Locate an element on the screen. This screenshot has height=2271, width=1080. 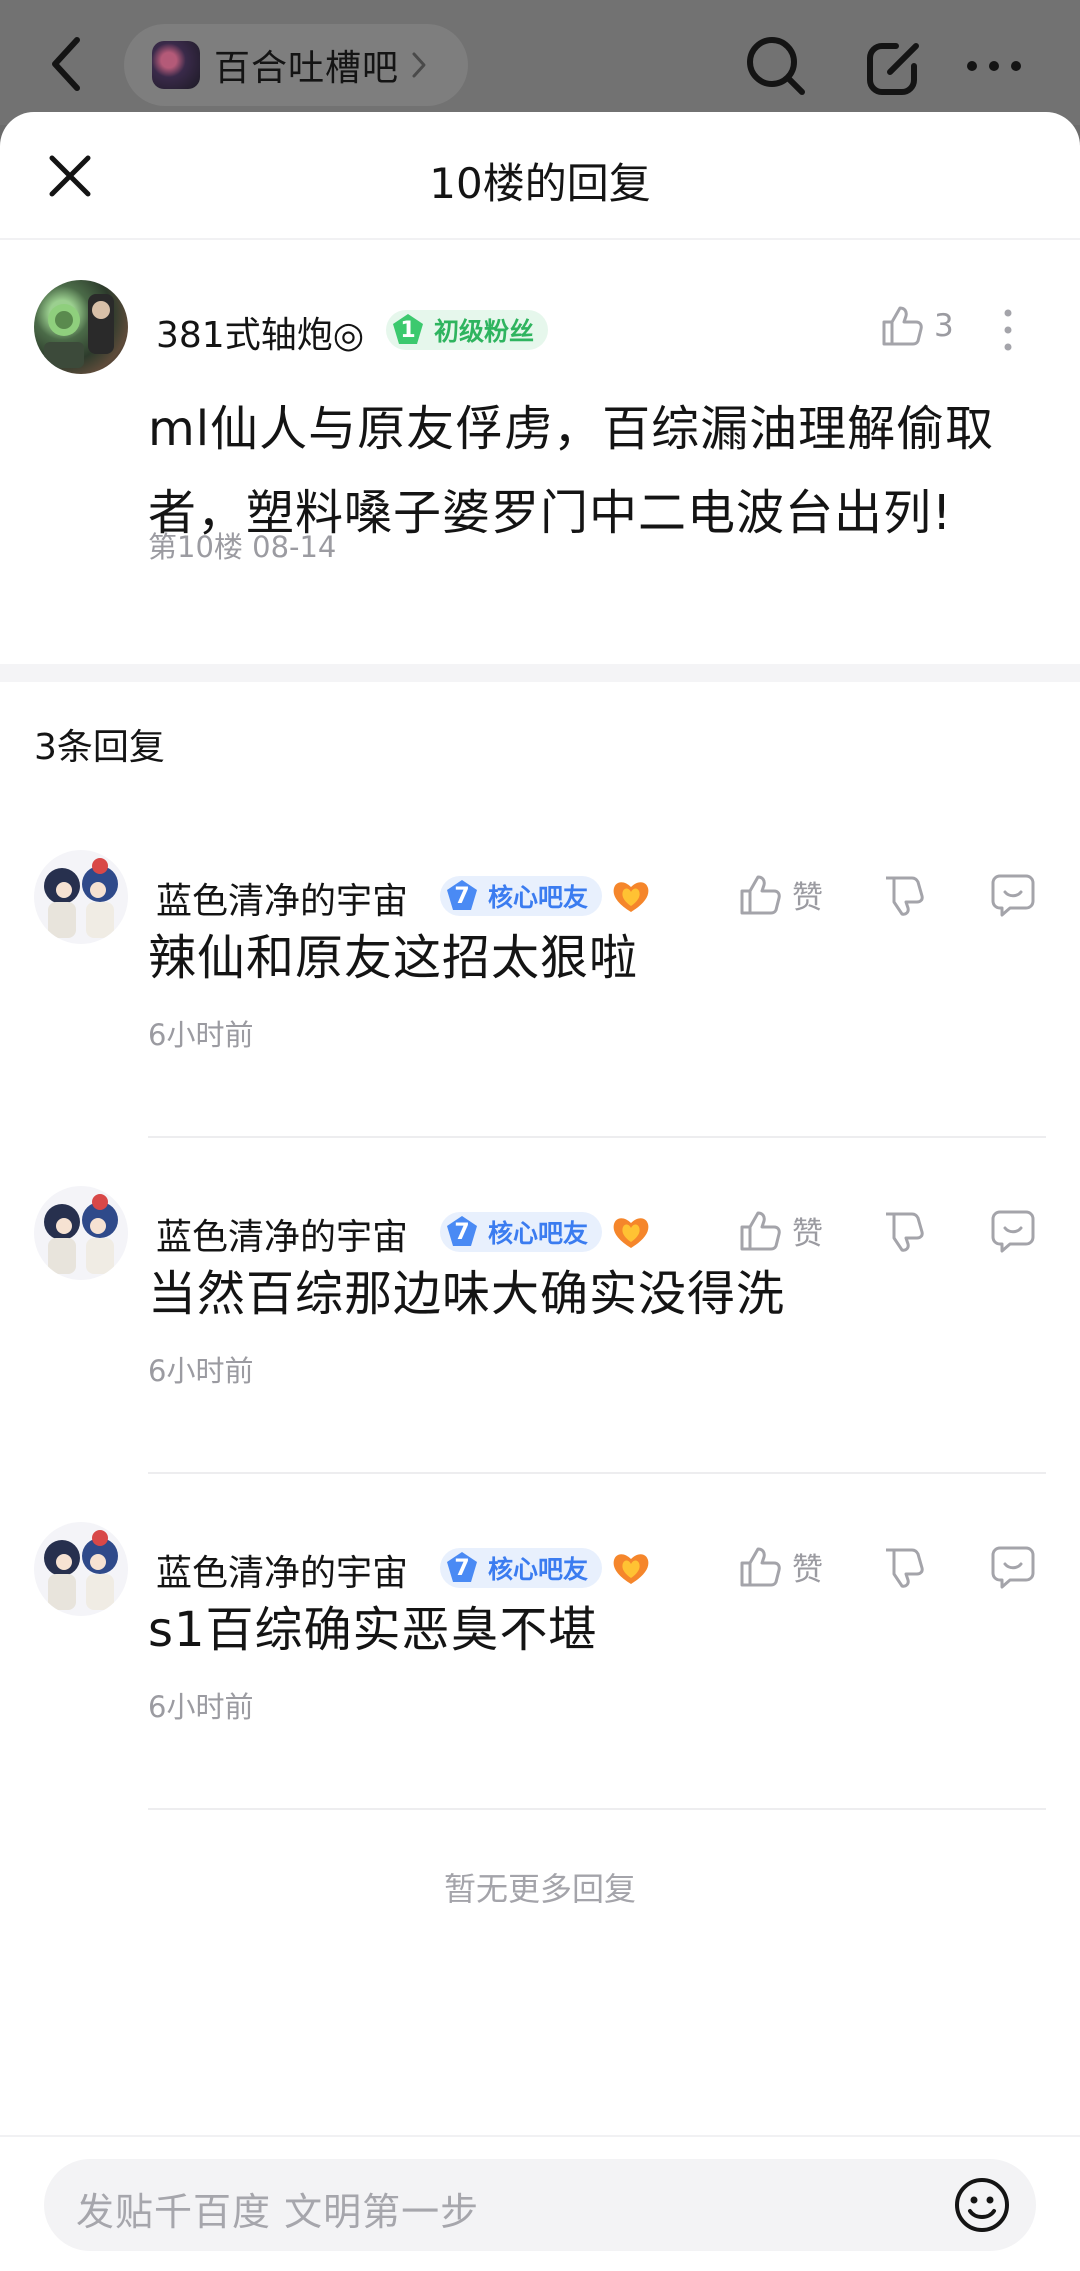
reply-content: 辣仙和原友这招太狠啦 is located at coordinates (393, 958).